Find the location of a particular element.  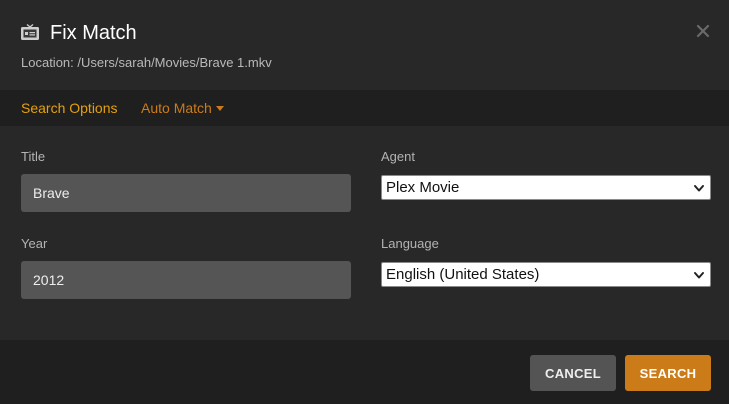

agent-label: Agent is located at coordinates (398, 156).